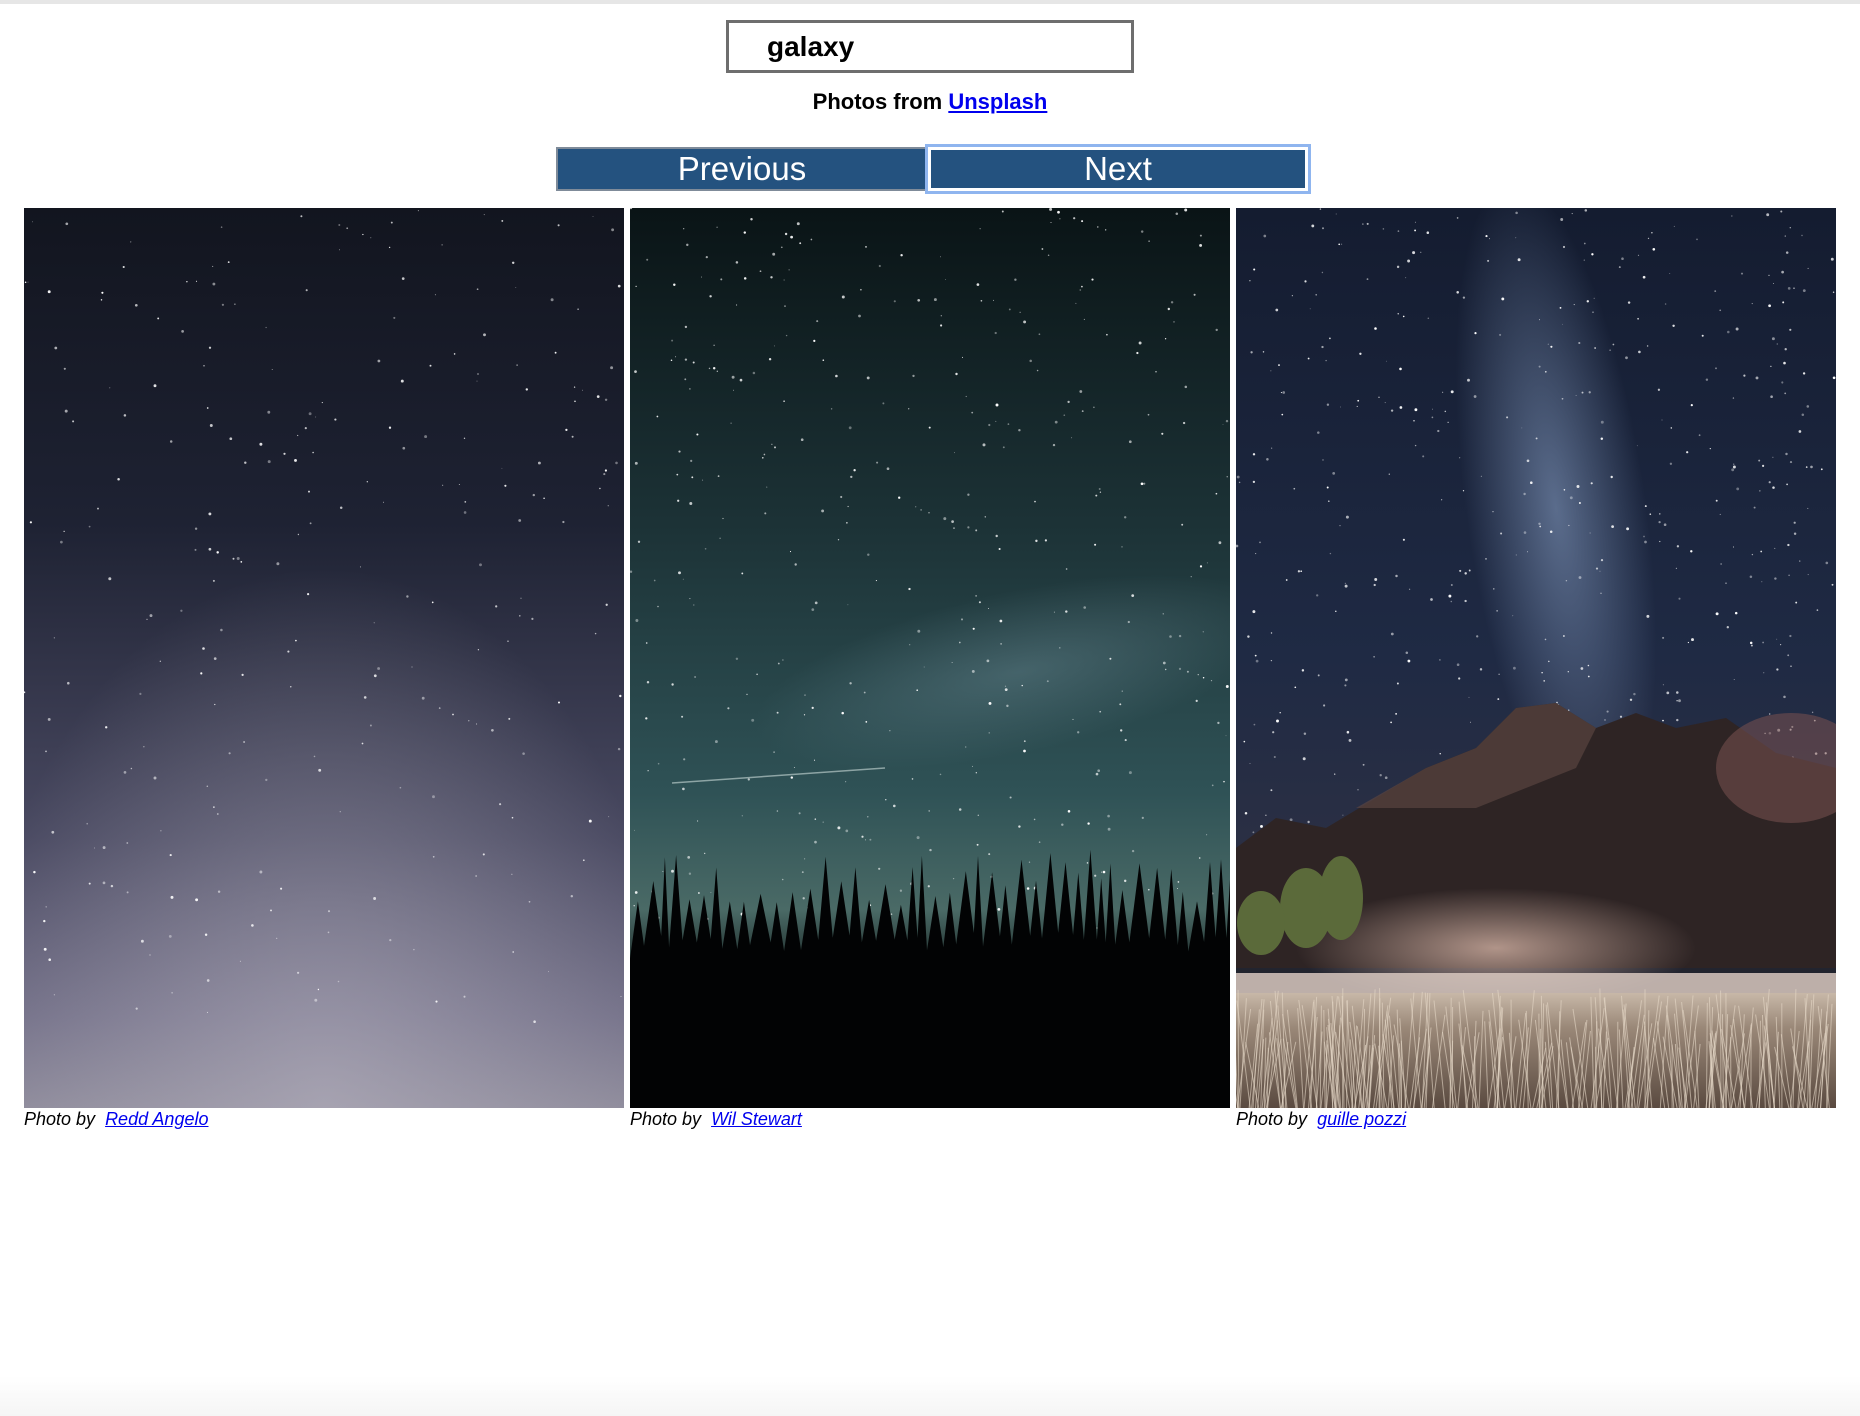 The width and height of the screenshot is (1860, 1416). What do you see at coordinates (930, 2) in the screenshot?
I see `top-divider` at bounding box center [930, 2].